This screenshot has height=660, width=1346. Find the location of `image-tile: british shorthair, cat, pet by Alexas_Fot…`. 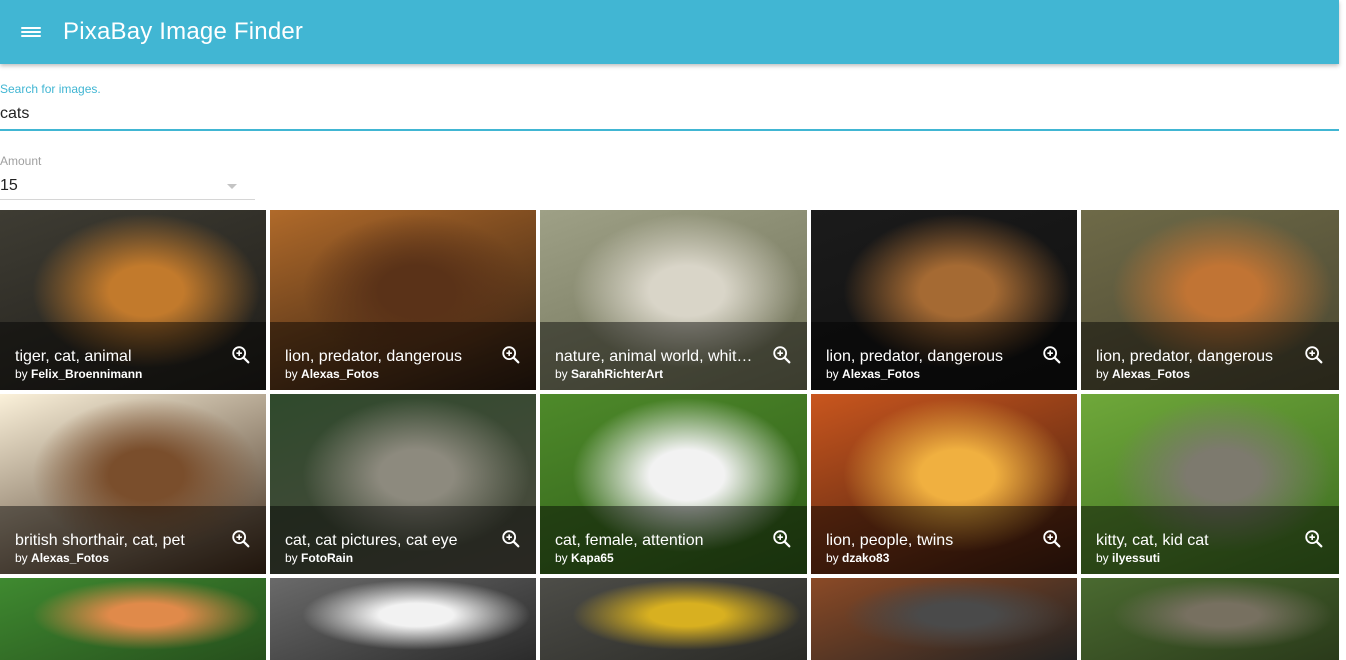

image-tile: british shorthair, cat, pet by Alexas_Fot… is located at coordinates (133, 484).